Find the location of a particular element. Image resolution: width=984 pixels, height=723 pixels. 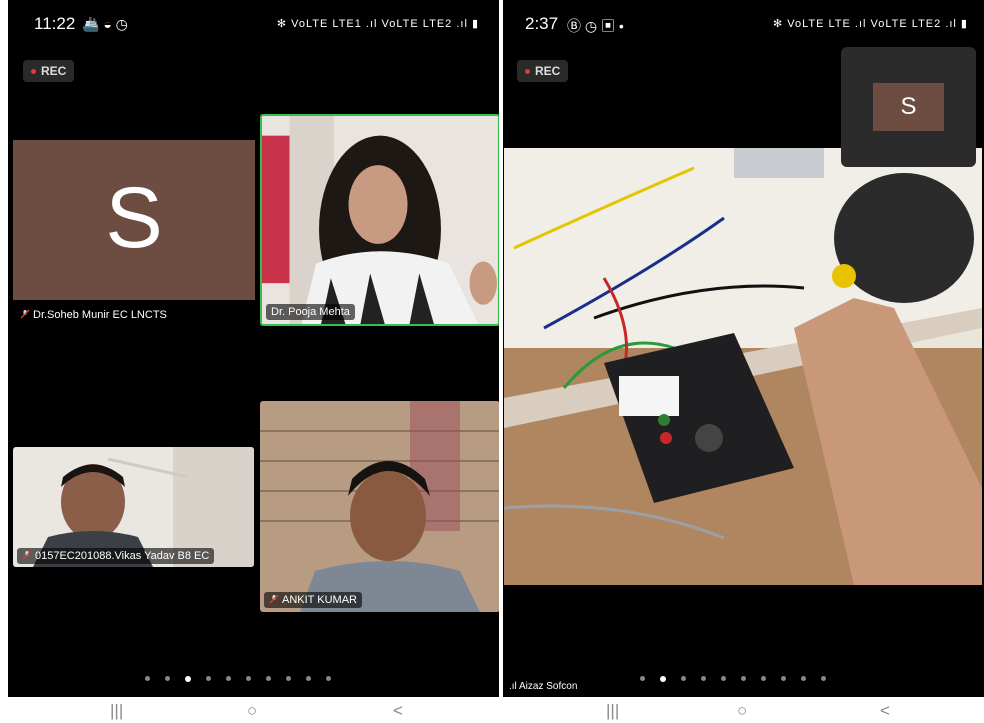

participant-tile-soheb: S is located at coordinates (134, 220).